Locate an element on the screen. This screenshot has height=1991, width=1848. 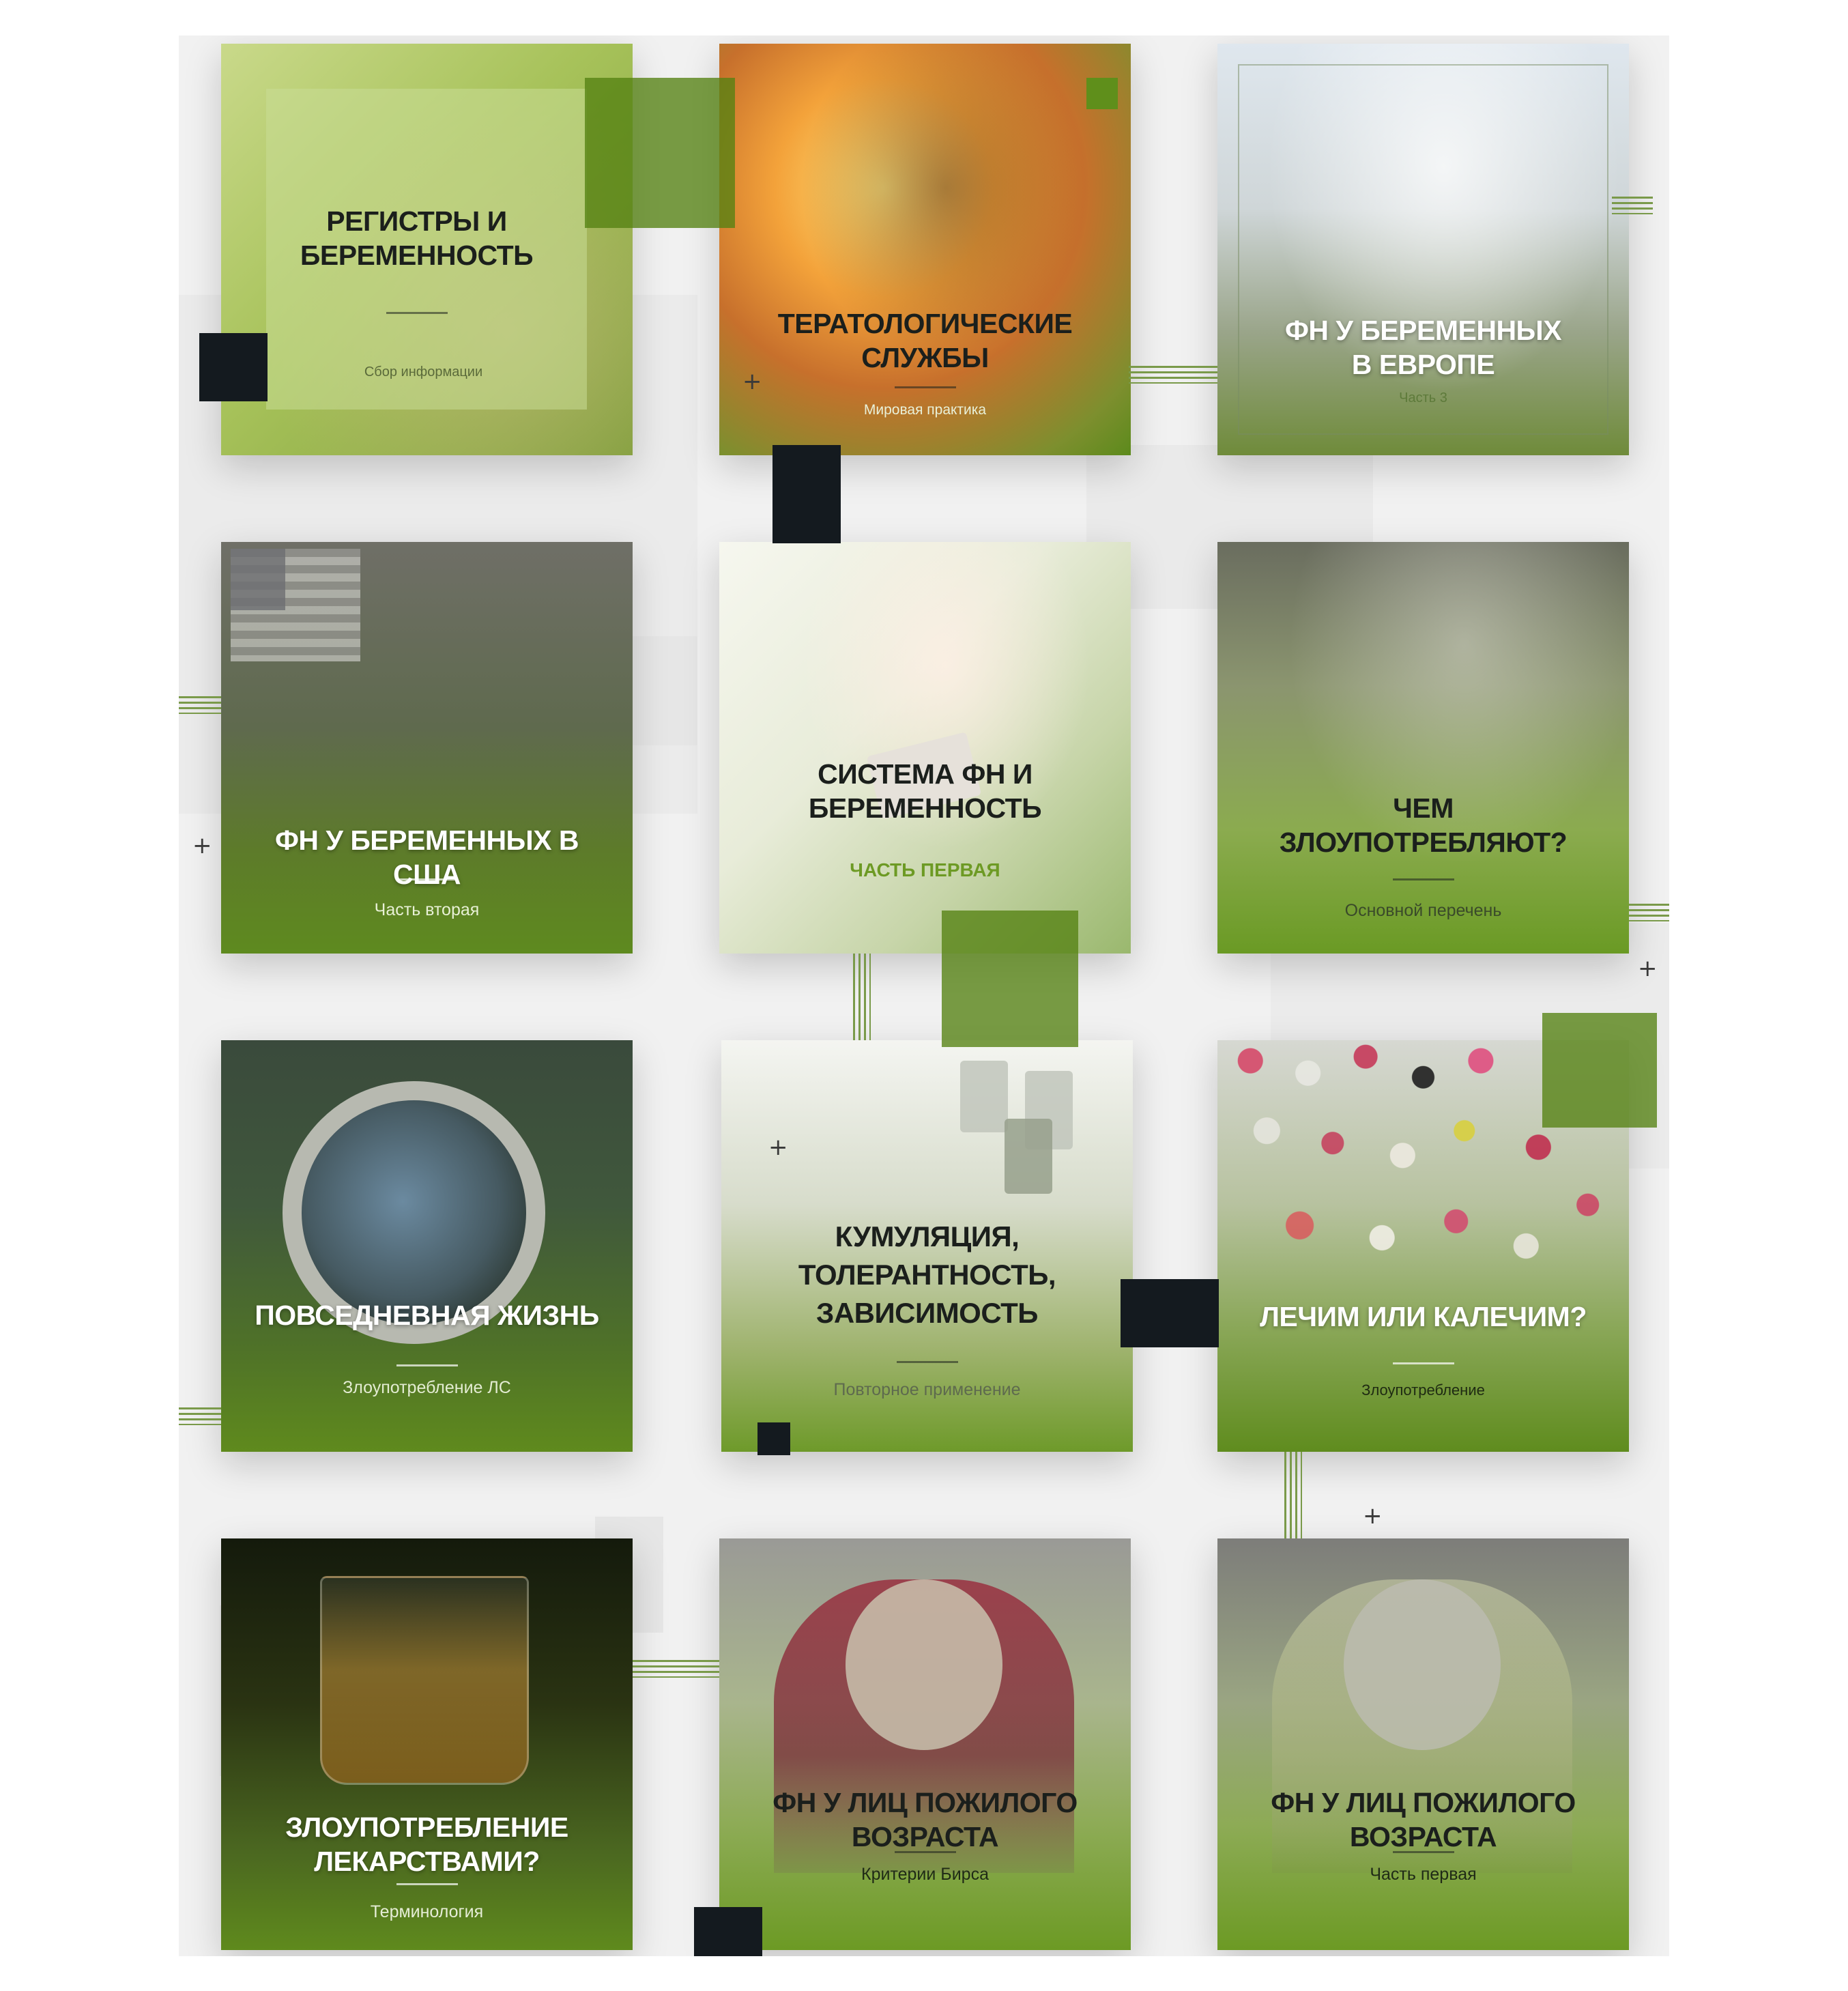
card-subtitle: ЧАСТЬ ПЕРВАЯ is located at coordinates (925, 869).